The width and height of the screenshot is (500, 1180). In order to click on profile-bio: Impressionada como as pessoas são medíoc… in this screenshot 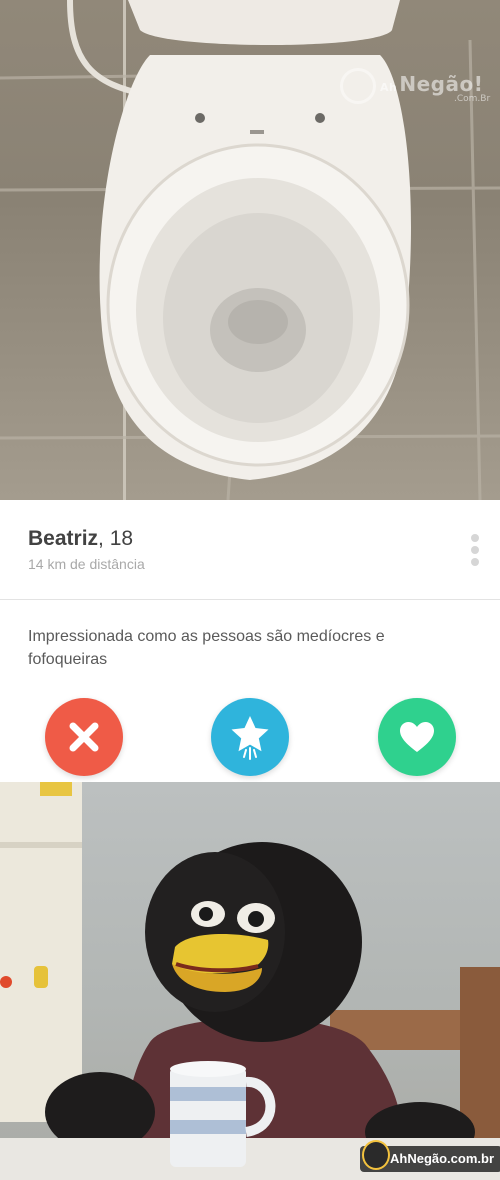, I will do `click(206, 648)`.